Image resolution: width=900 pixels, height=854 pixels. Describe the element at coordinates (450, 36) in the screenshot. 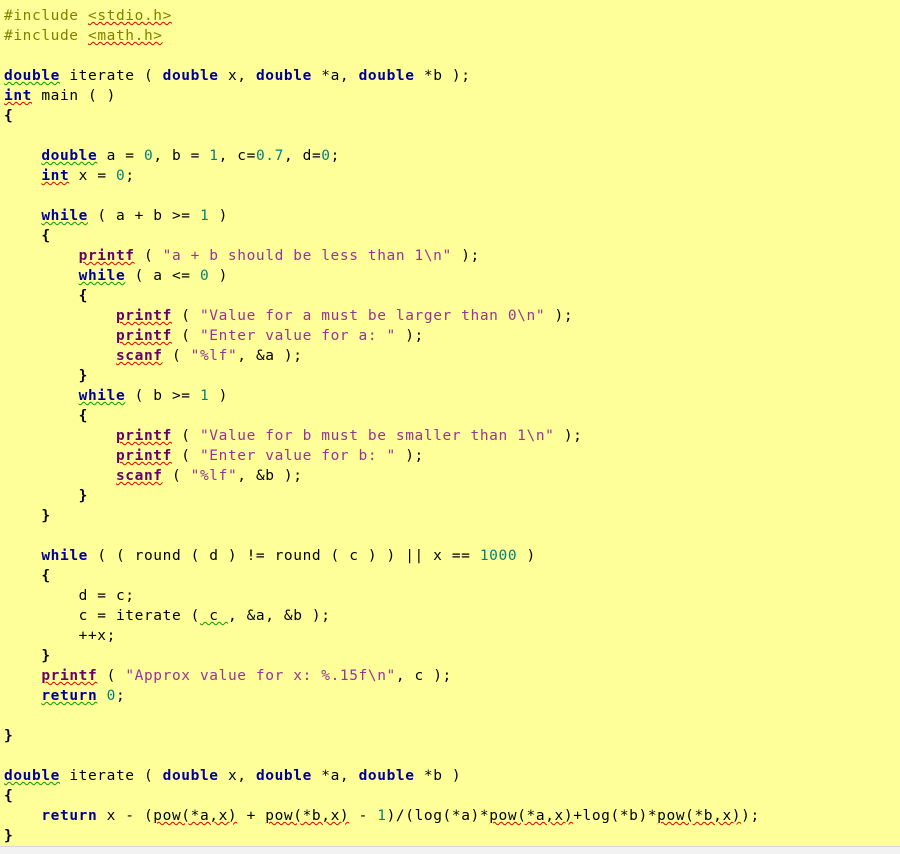

I see `code-line: #include <math.h>` at that location.